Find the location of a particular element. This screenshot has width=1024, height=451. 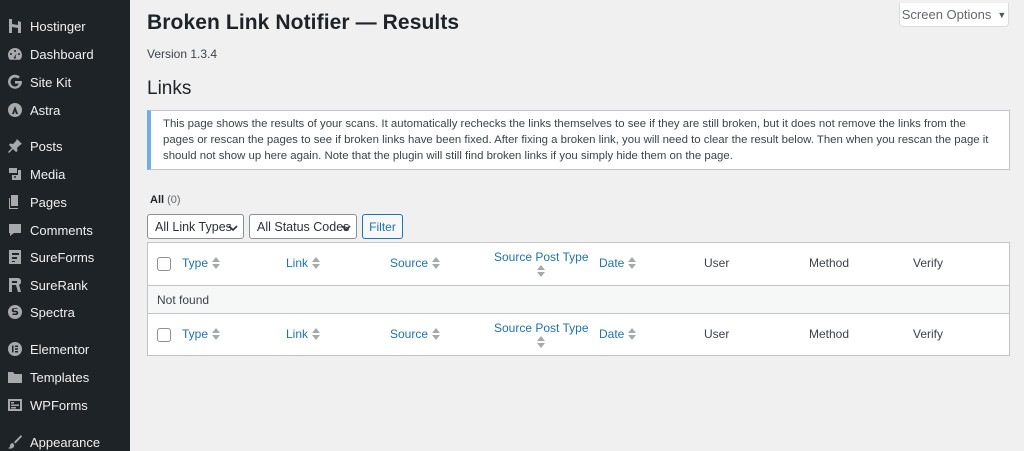

version-label: Version 1.3.4 is located at coordinates (182, 54).